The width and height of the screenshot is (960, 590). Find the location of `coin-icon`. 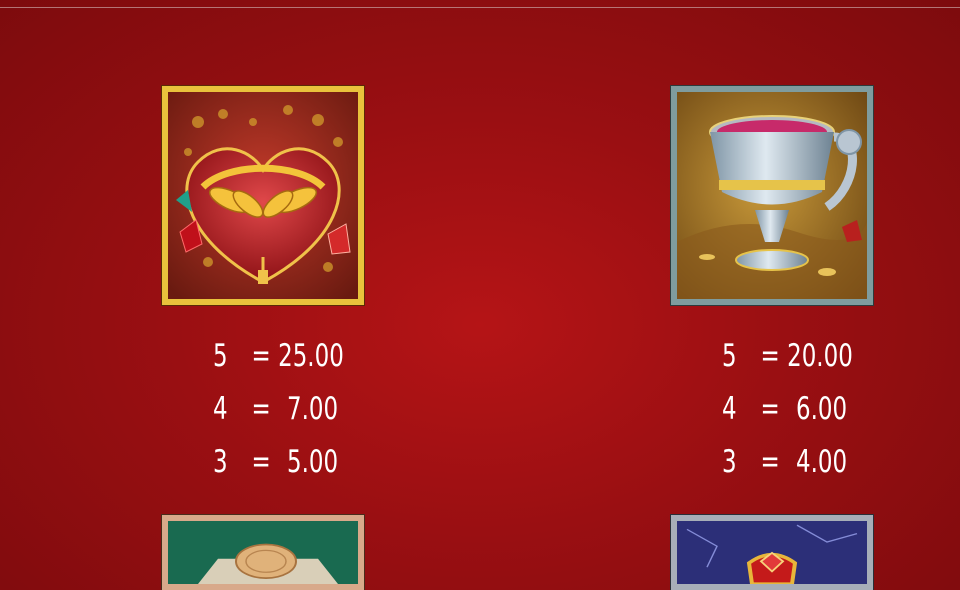

coin-icon is located at coordinates (263, 552).